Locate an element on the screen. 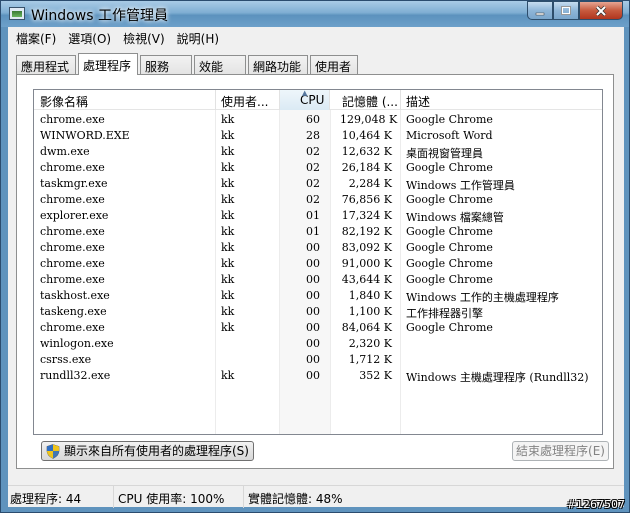 Image resolution: width=630 pixels, height=513 pixels. table-row: taskmgr.exe kk 02 2,284 K Windows 工作管理員 is located at coordinates (318, 184).